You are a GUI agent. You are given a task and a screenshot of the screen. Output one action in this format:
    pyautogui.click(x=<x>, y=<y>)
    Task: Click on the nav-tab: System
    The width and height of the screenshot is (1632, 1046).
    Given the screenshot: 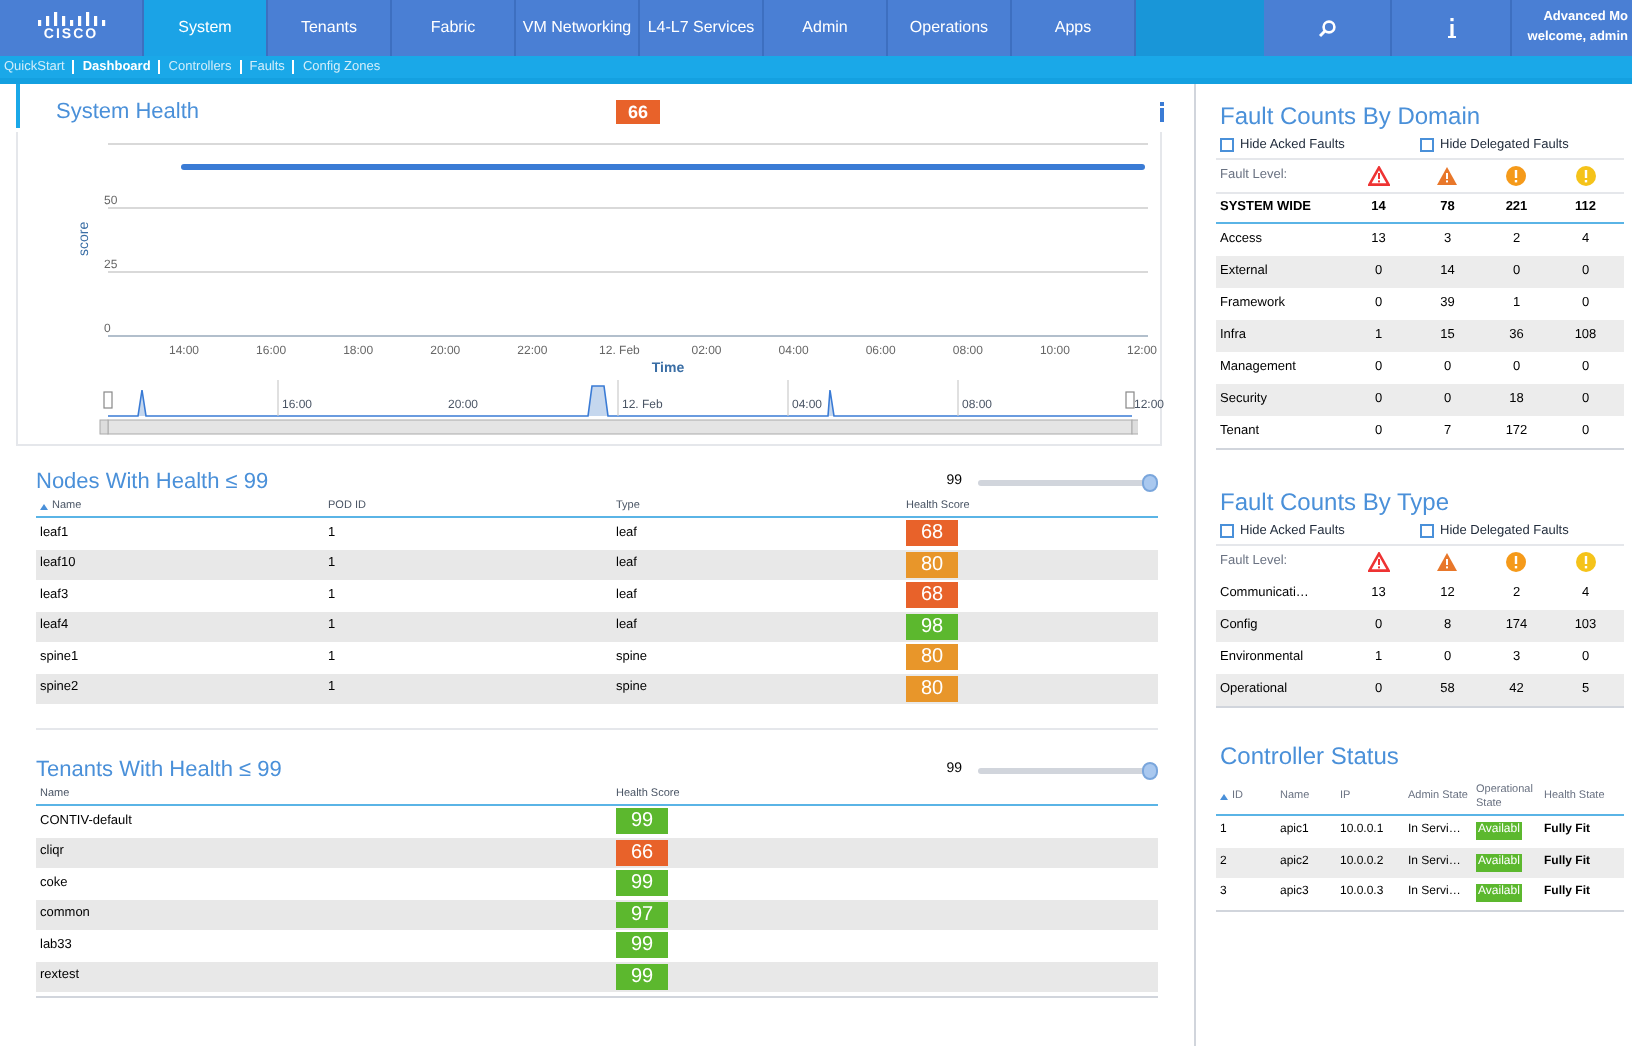 What is the action you would take?
    pyautogui.click(x=206, y=28)
    